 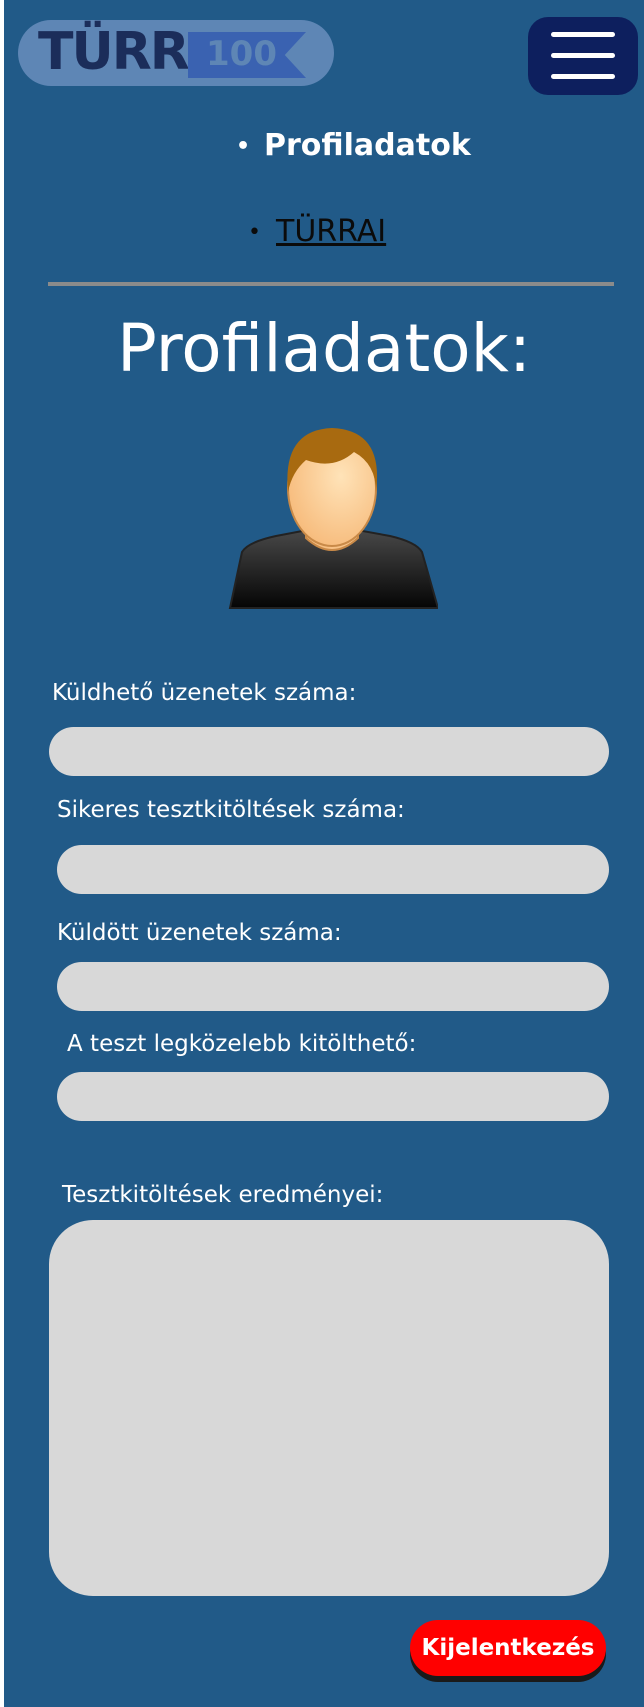 What do you see at coordinates (333, 986) in the screenshot?
I see `sent-messages-field` at bounding box center [333, 986].